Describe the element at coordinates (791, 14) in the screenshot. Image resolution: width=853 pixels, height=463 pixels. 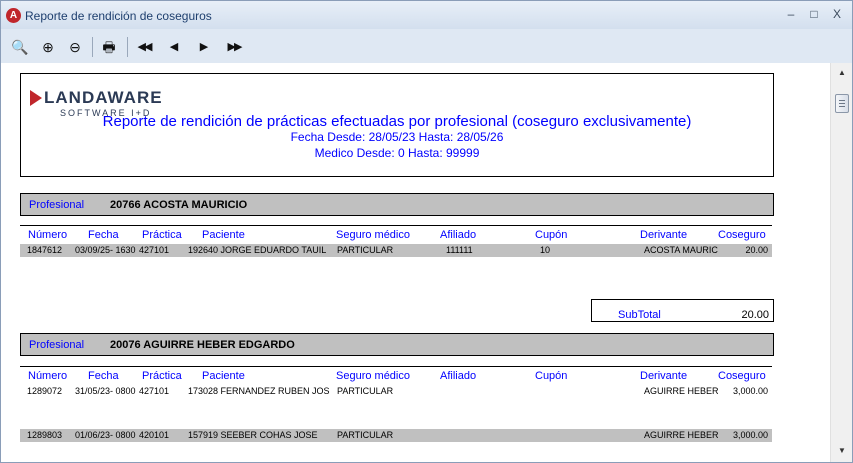
I see `minimize-button: –` at that location.